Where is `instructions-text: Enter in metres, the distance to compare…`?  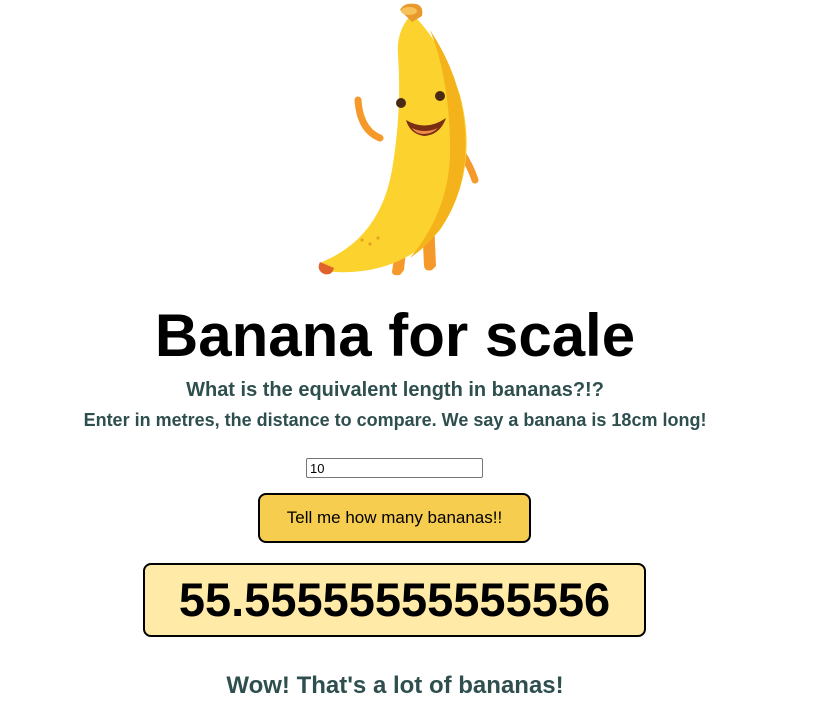 instructions-text: Enter in metres, the distance to compare… is located at coordinates (395, 420).